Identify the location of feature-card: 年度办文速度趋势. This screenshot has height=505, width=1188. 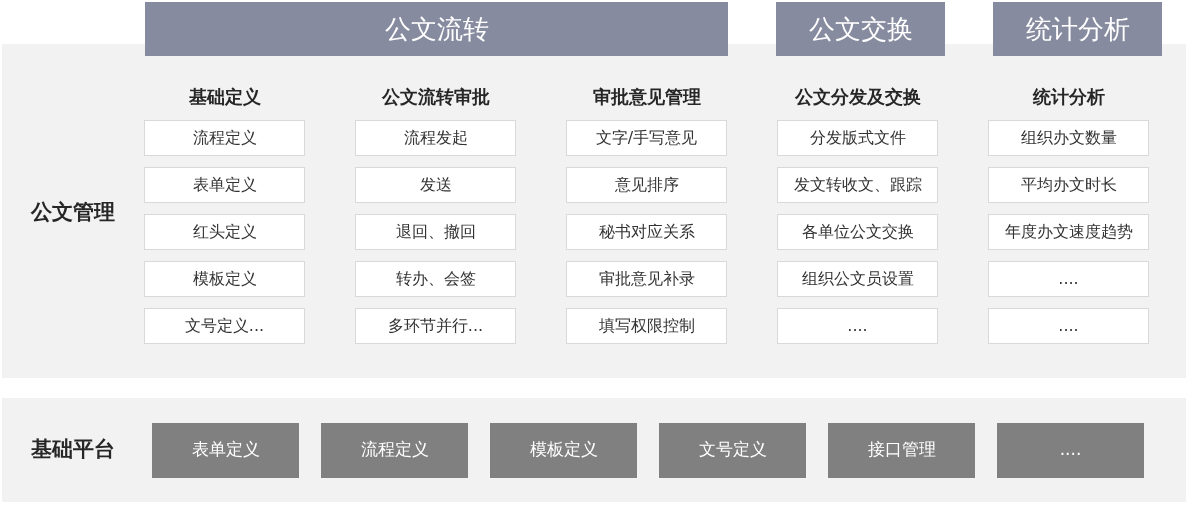
(1068, 232).